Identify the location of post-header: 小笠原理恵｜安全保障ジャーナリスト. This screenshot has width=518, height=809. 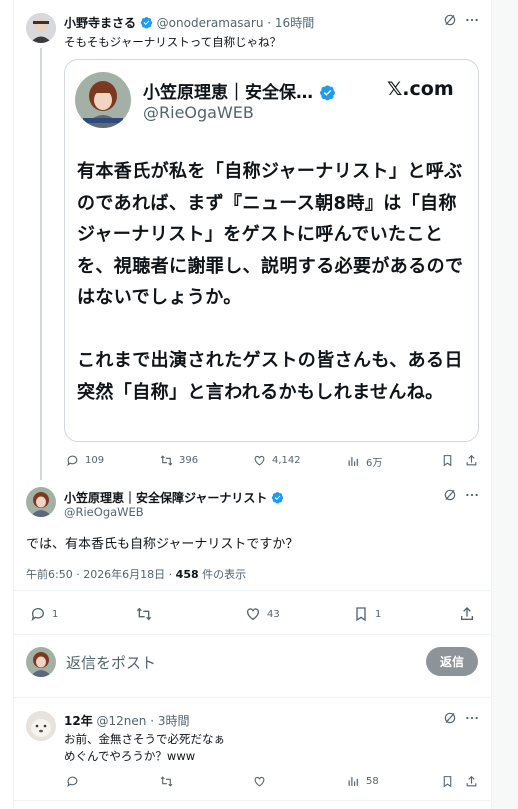
(174, 497).